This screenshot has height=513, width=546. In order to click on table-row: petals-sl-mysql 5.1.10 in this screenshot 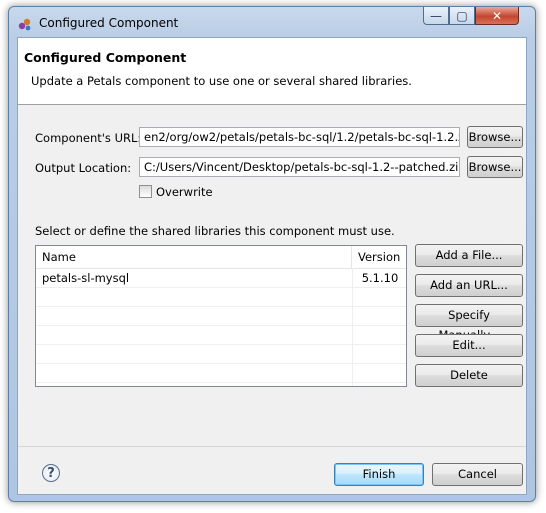, I will do `click(221, 278)`.